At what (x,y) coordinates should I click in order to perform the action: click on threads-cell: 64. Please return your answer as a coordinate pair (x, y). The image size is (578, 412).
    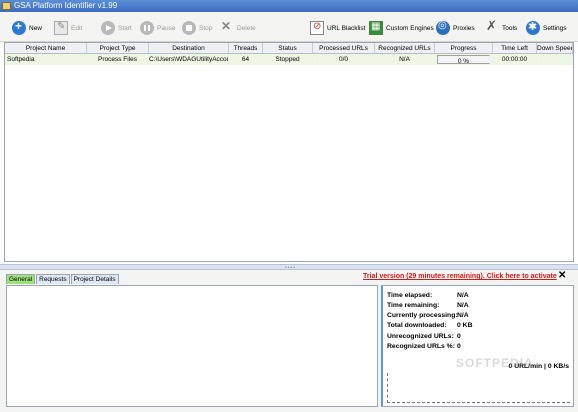
    Looking at the image, I should click on (246, 59).